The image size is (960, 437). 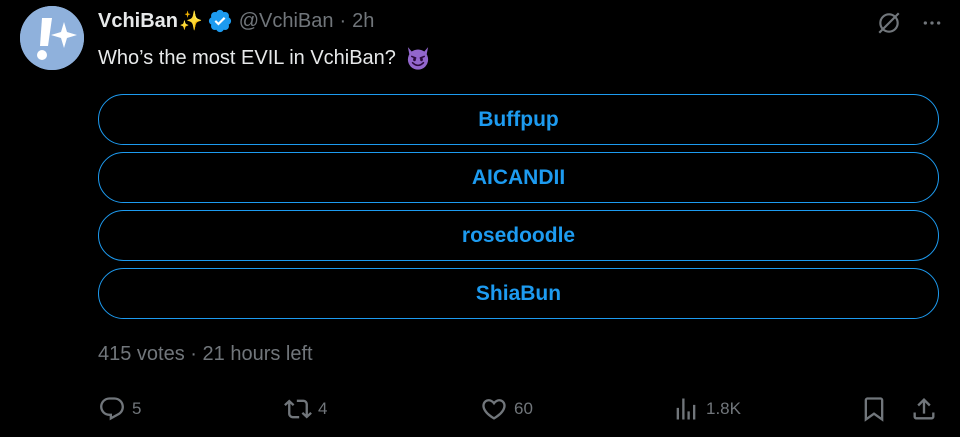 I want to click on poll-meta: 415 votes · 21 hours left, so click(x=205, y=354).